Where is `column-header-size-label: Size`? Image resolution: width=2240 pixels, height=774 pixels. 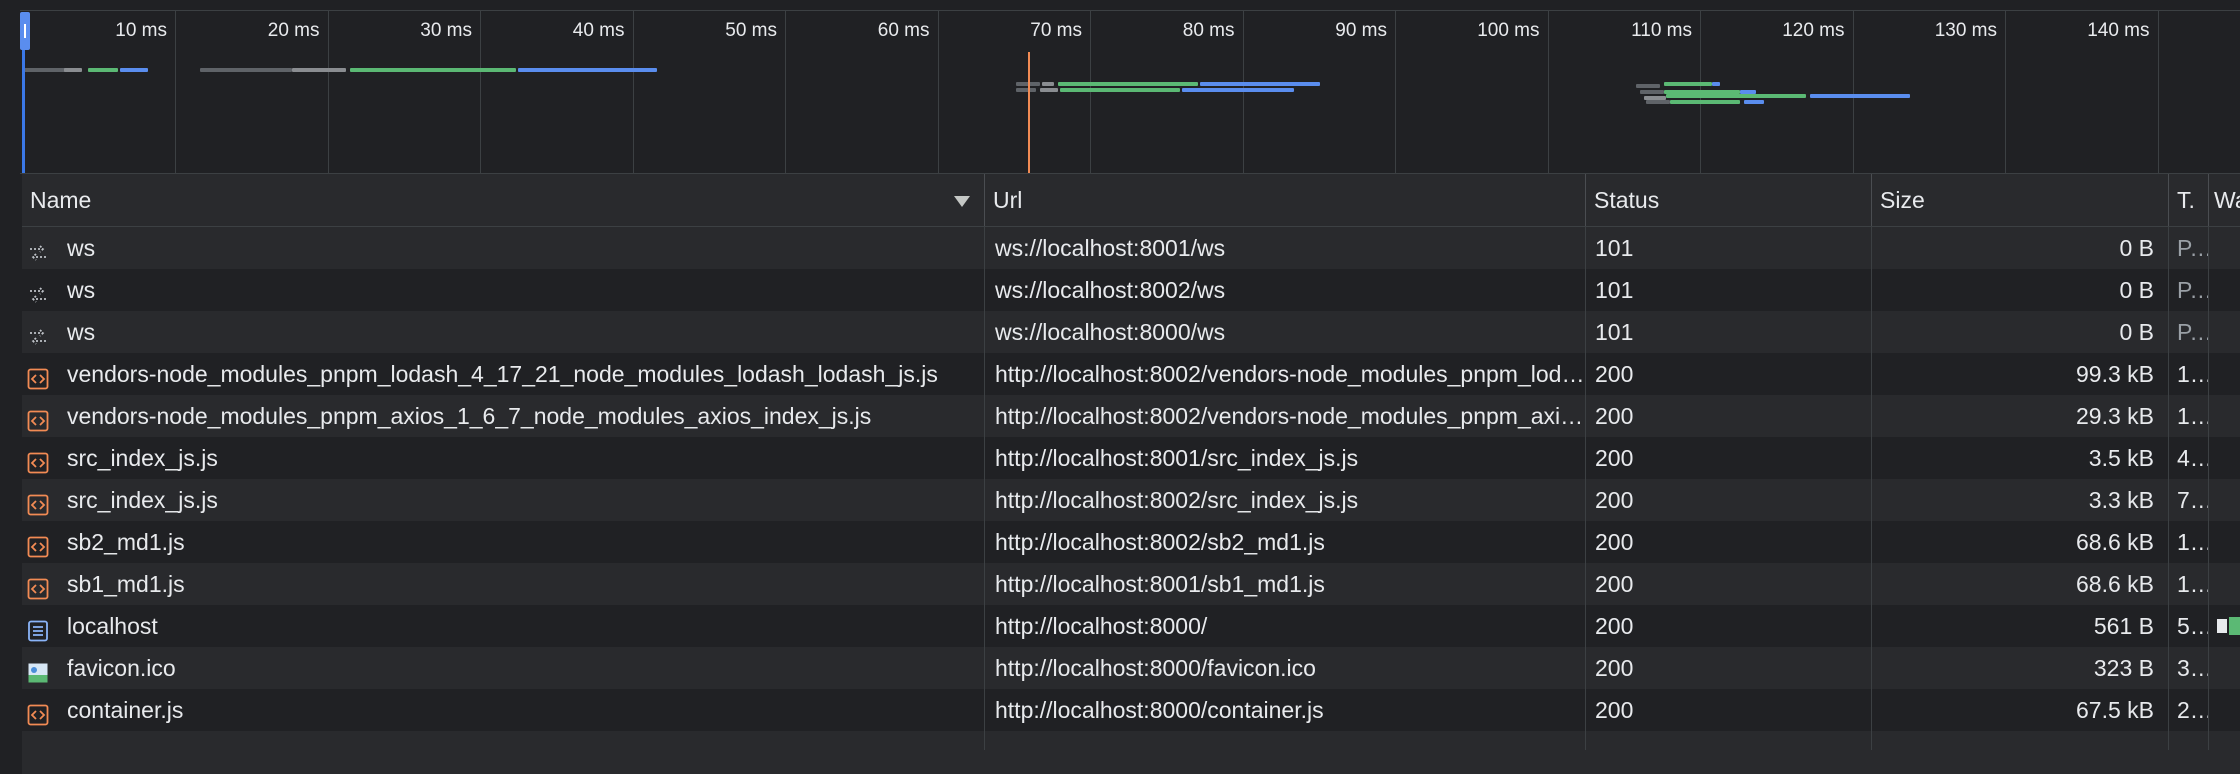
column-header-size-label: Size is located at coordinates (1902, 200).